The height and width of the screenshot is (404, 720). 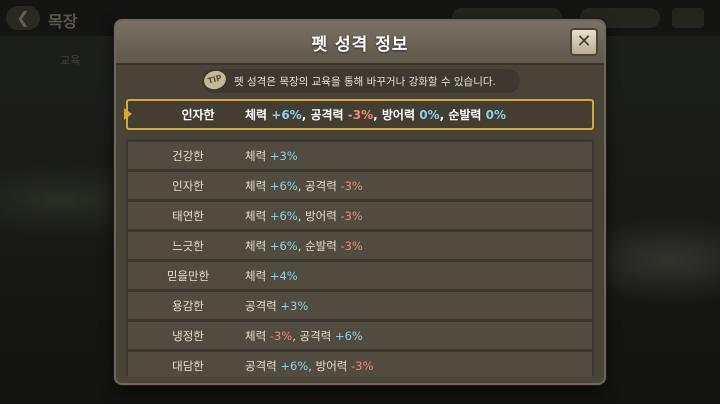 What do you see at coordinates (188, 156) in the screenshot?
I see `personality-name: 건강한` at bounding box center [188, 156].